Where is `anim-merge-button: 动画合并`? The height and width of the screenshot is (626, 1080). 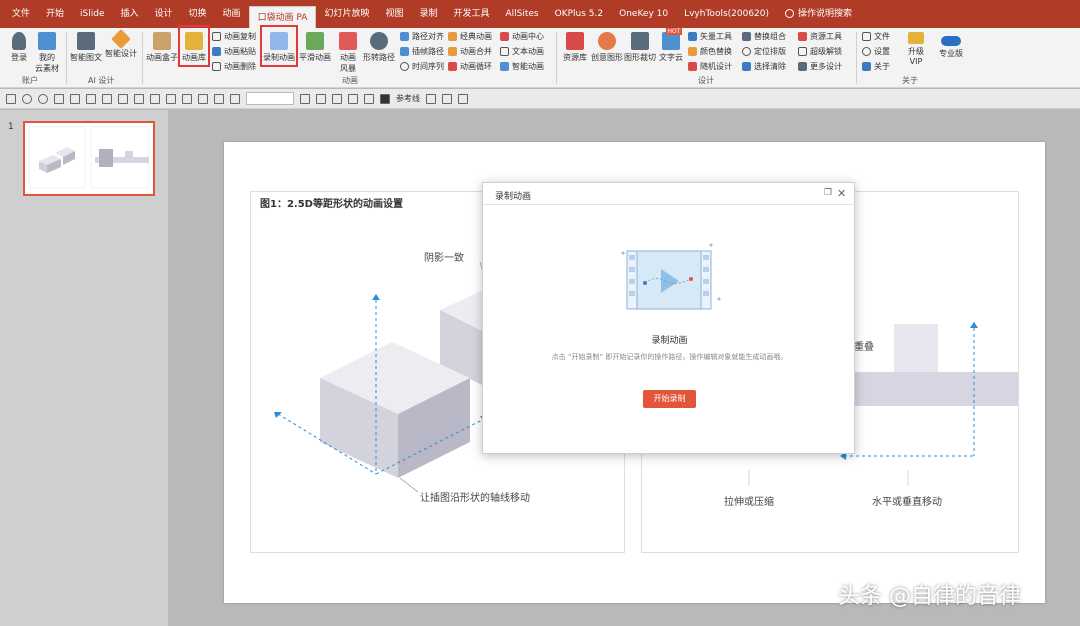
anim-merge-button: 动画合并 is located at coordinates (470, 51).